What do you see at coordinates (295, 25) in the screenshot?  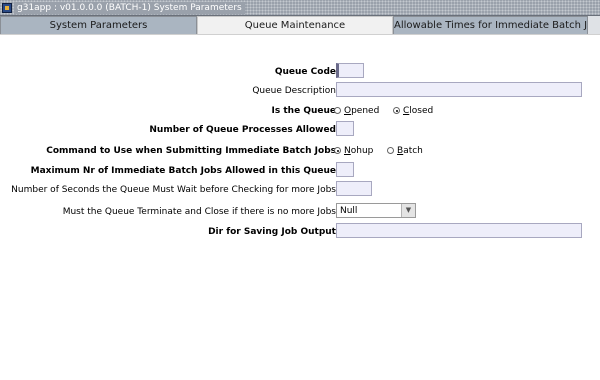 I see `tab-queue-maintenance: Queue Maintenance` at bounding box center [295, 25].